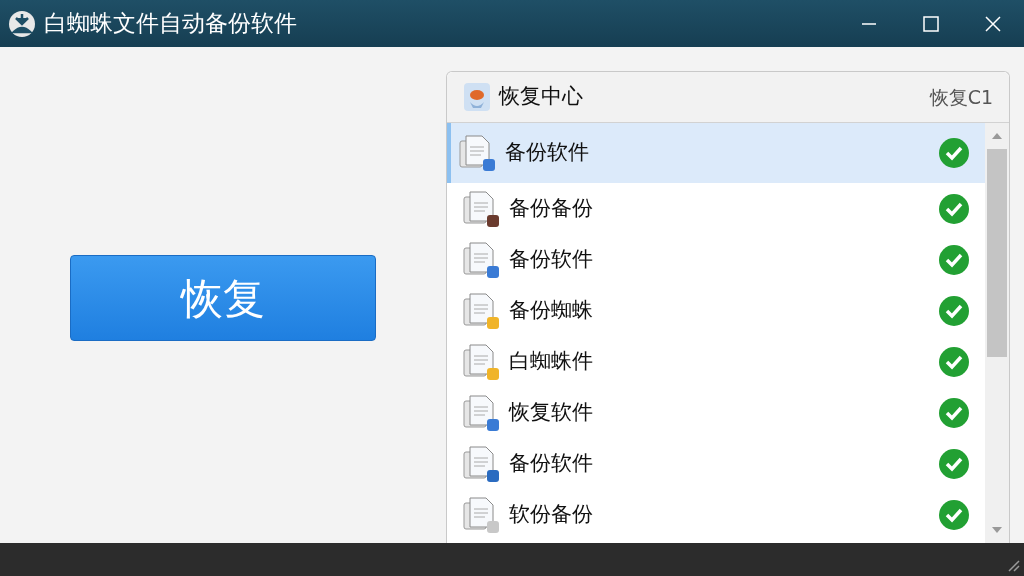  Describe the element at coordinates (997, 136) in the screenshot. I see `scroll-up-icon` at that location.